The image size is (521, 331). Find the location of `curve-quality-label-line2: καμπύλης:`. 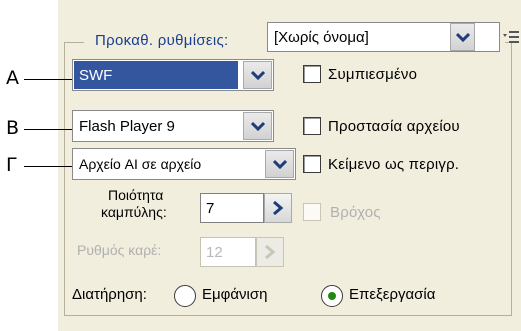

curve-quality-label-line2: καμπύλης: is located at coordinates (134, 212).